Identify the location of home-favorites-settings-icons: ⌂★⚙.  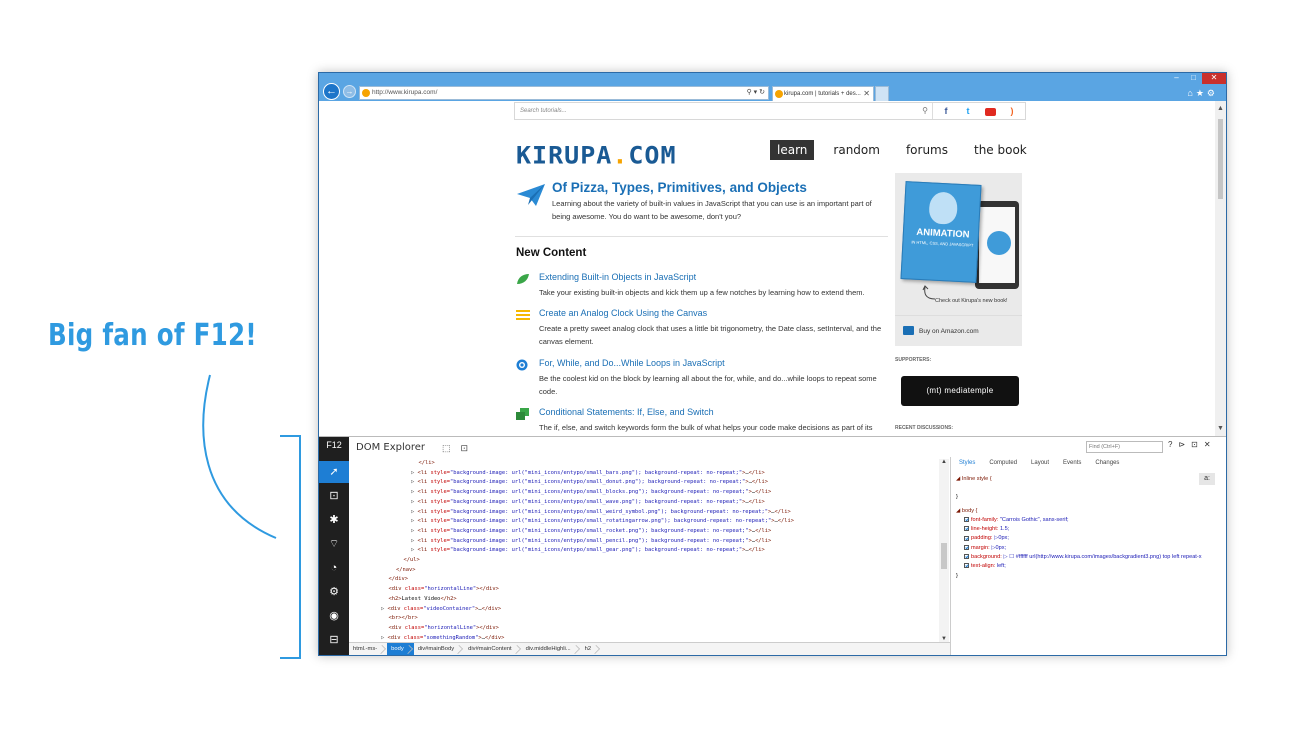
(1202, 93).